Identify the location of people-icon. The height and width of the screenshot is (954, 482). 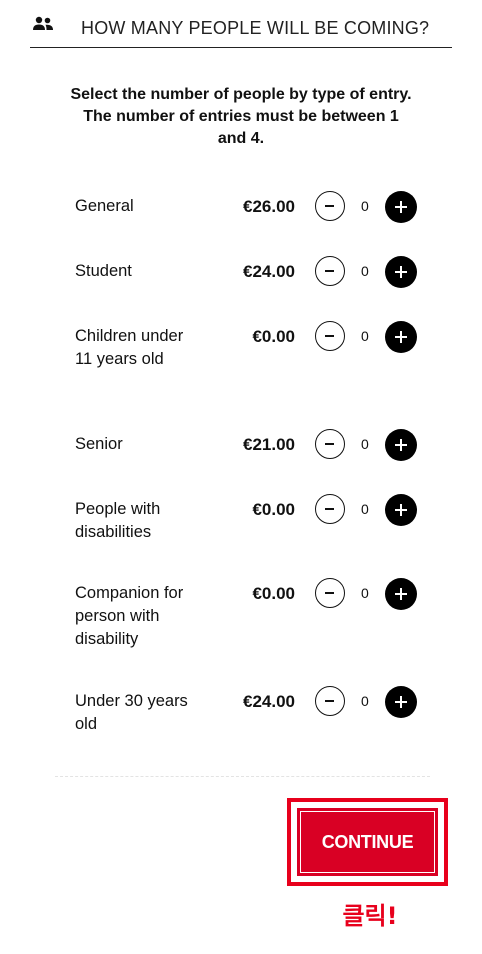
(43, 23).